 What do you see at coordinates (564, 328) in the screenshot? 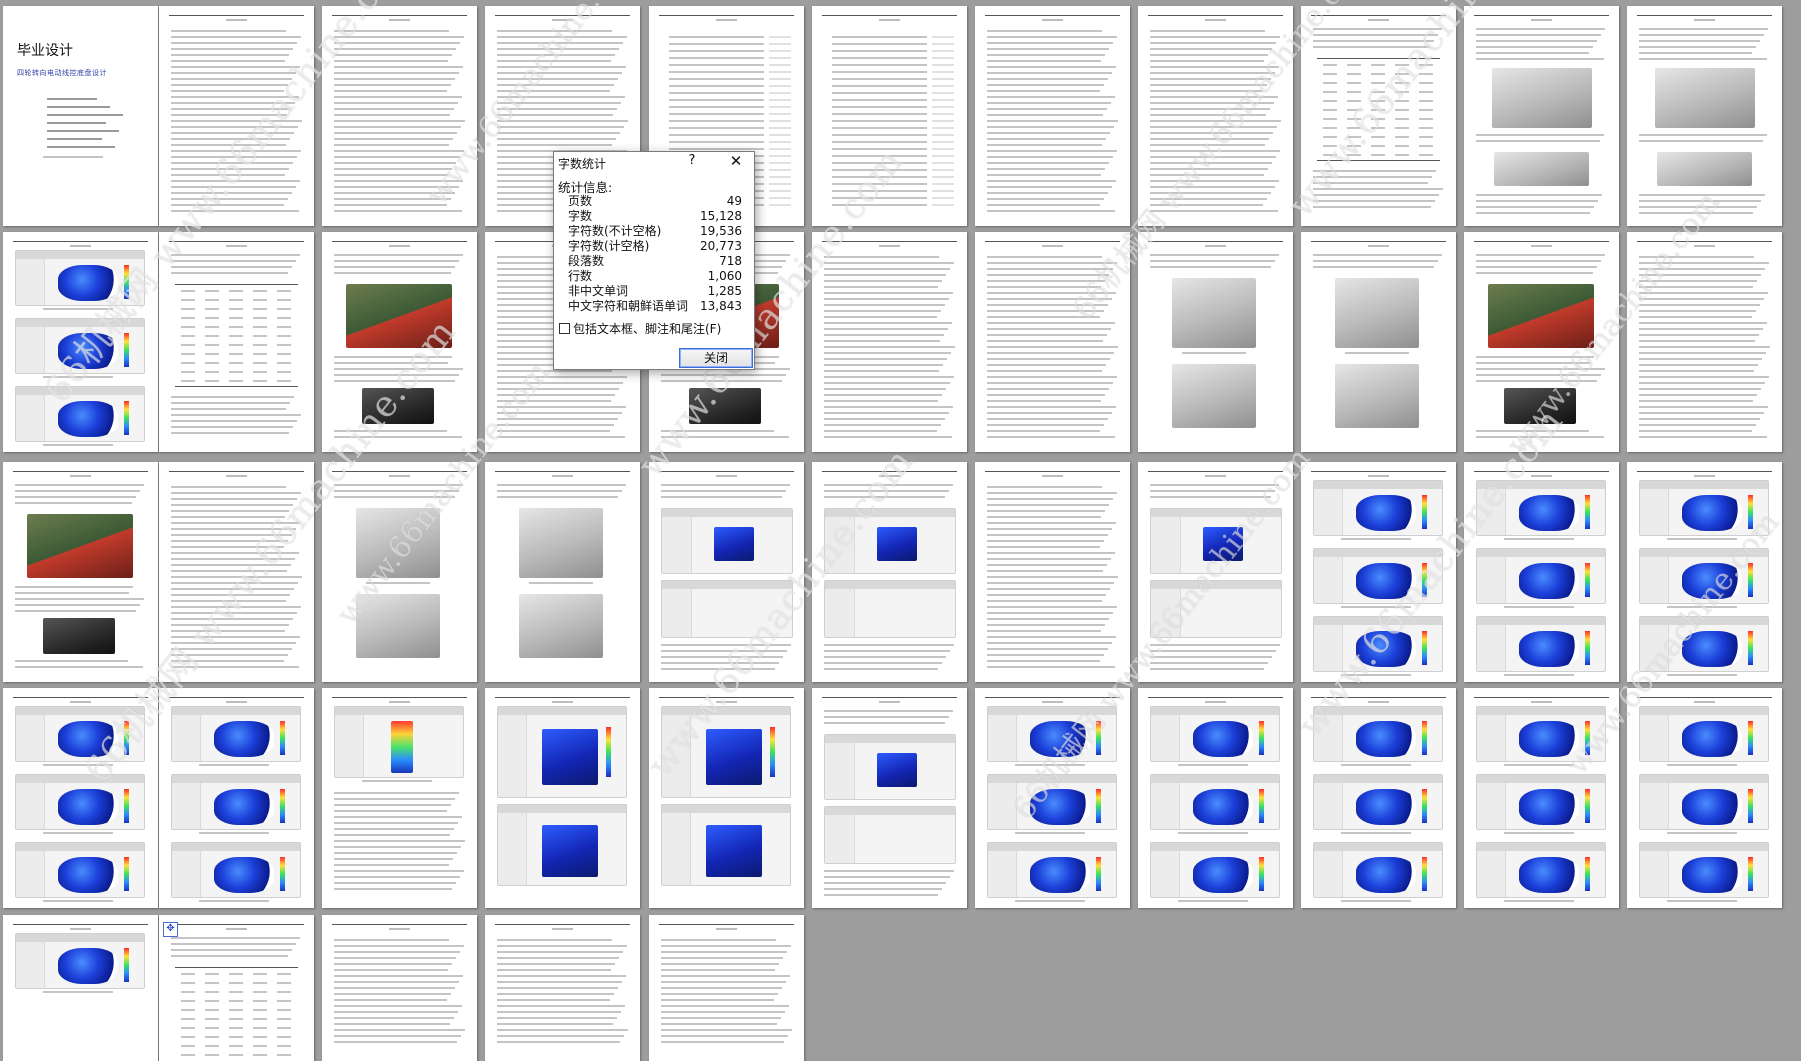
I see `checkbox-box` at bounding box center [564, 328].